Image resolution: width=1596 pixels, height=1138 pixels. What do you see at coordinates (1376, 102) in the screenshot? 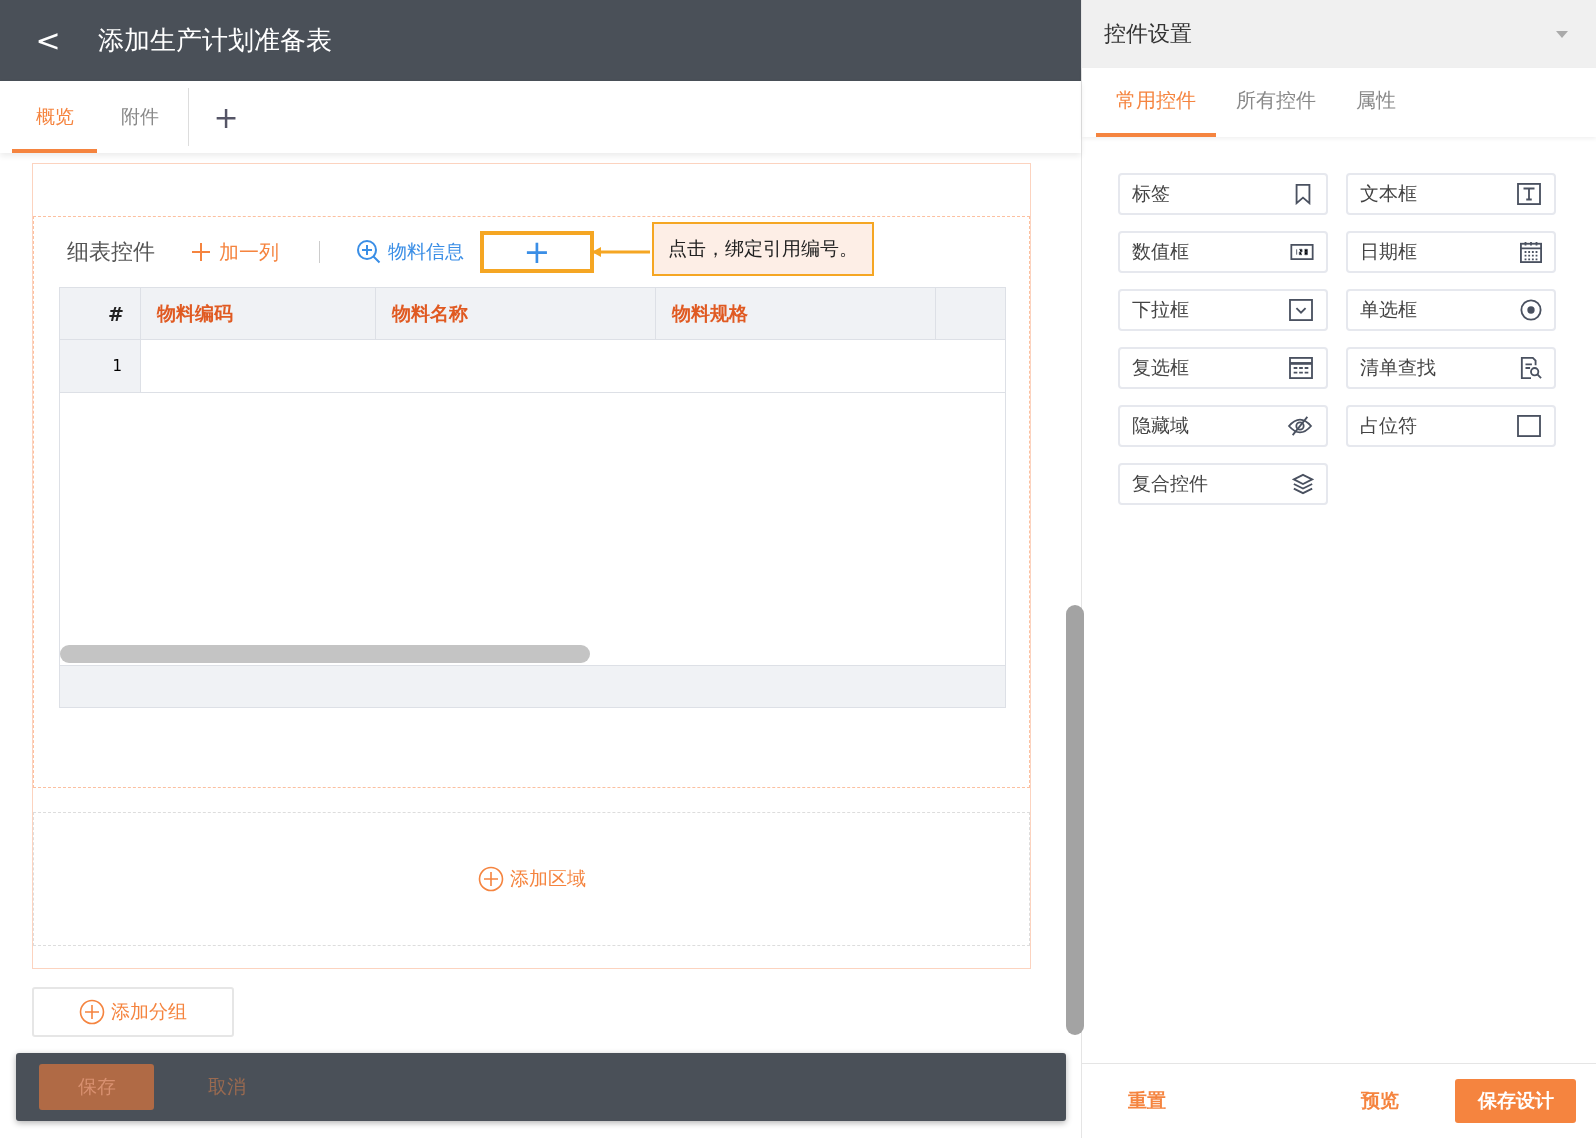
I see `tab: 属性` at bounding box center [1376, 102].